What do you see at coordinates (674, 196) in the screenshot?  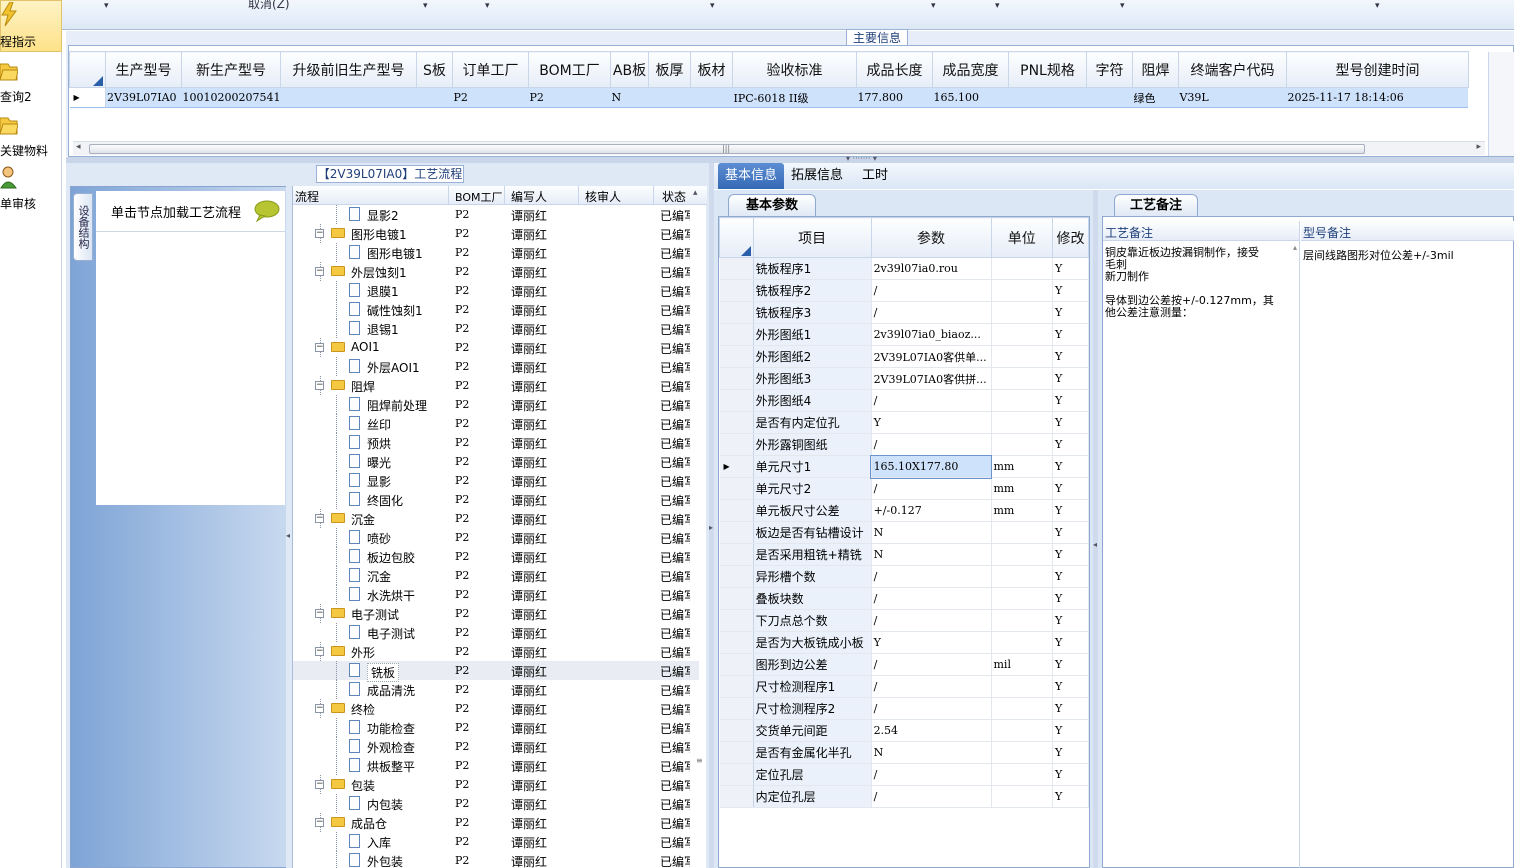 I see `col-status: 状态` at bounding box center [674, 196].